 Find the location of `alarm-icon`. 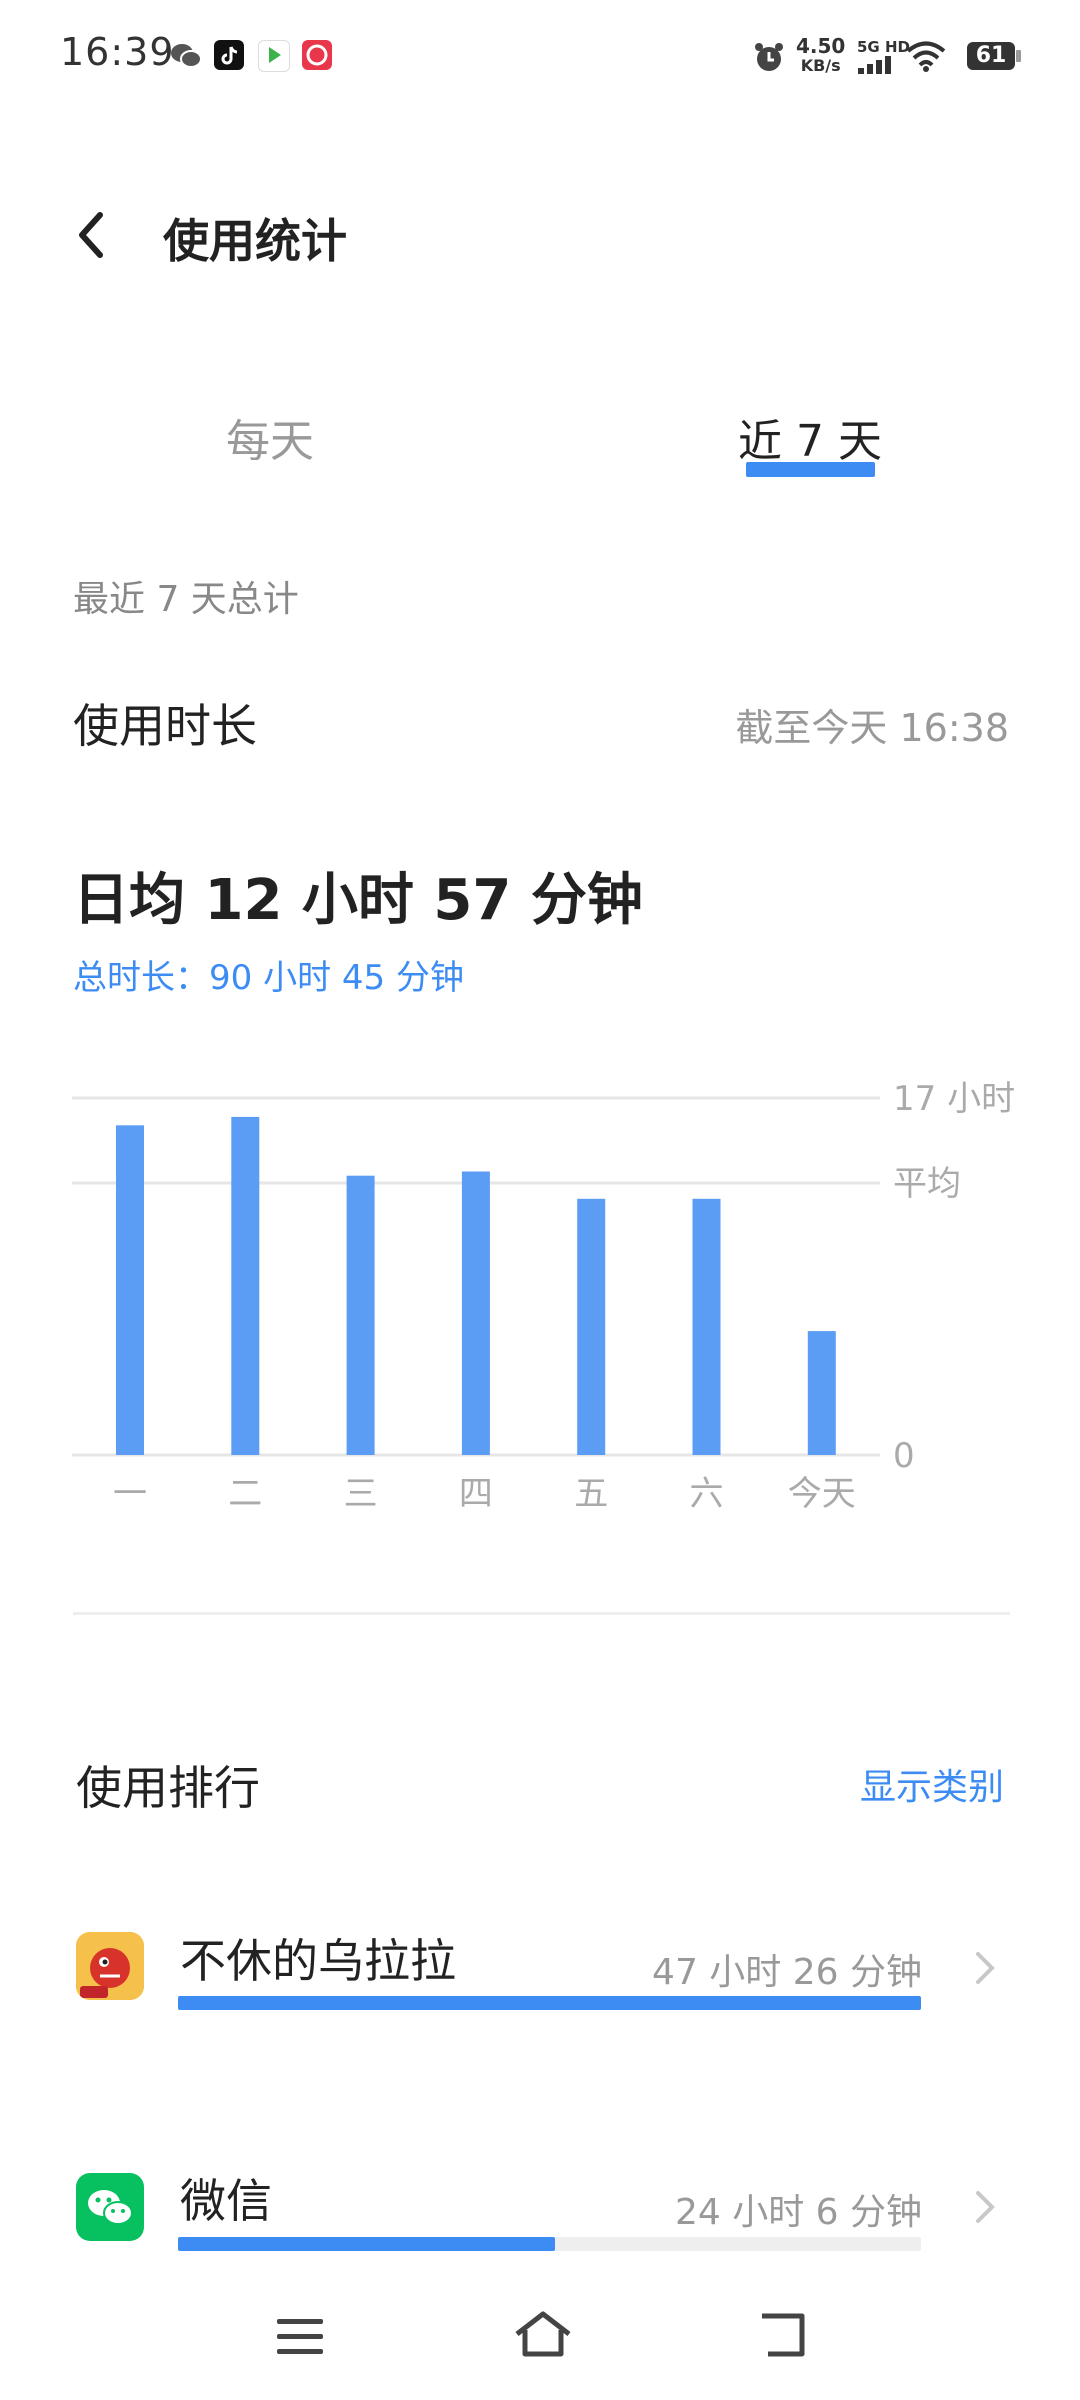

alarm-icon is located at coordinates (769, 57).